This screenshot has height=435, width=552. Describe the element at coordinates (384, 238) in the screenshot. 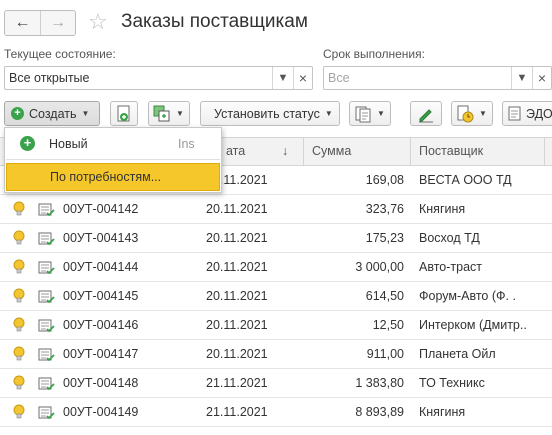

I see `order-sum: 175,23` at that location.